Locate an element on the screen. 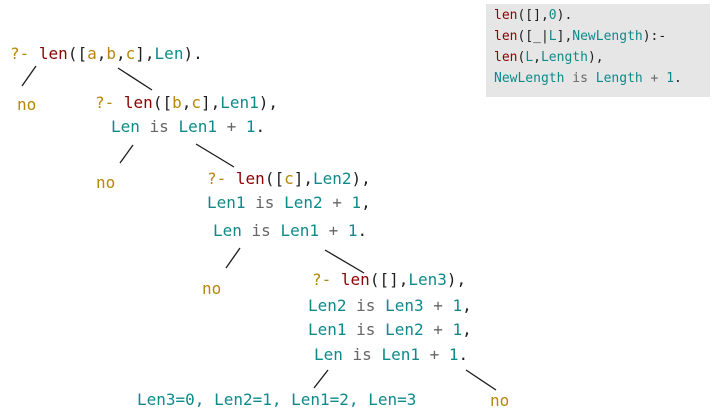  subgoal-1a: Len is Len1 + 1. is located at coordinates (188, 127).